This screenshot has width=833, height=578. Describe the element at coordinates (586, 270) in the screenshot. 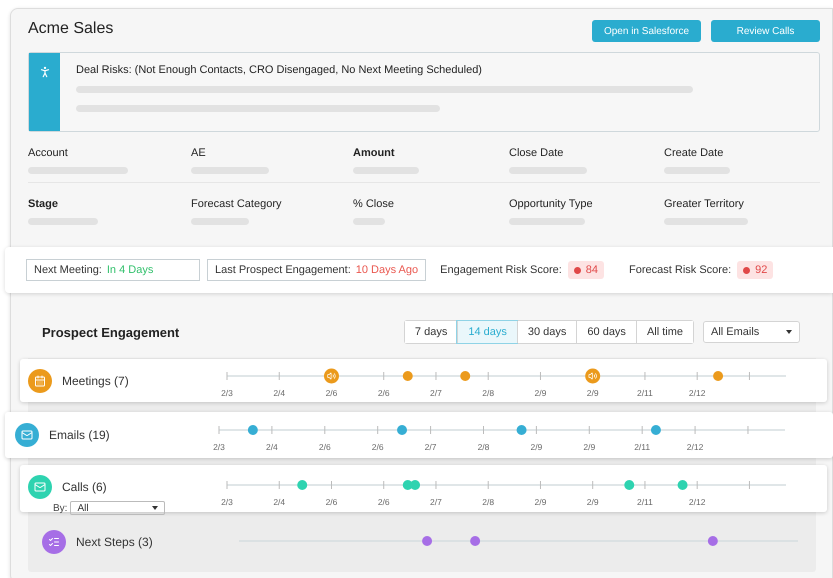

I see `score-badge: 84` at that location.